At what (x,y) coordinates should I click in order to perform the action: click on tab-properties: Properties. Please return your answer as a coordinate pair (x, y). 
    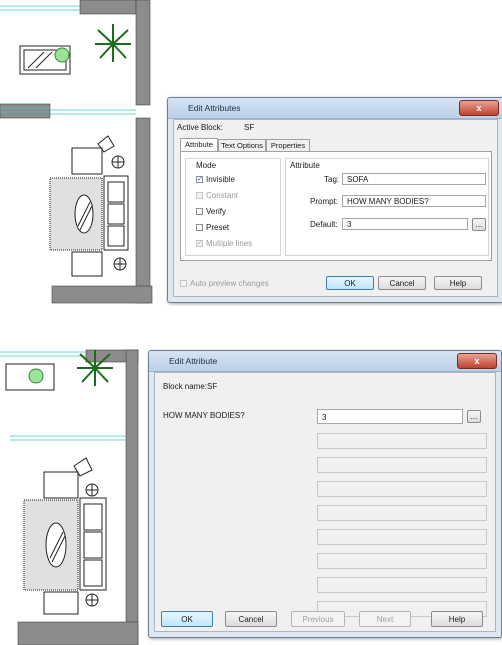
    Looking at the image, I should click on (288, 145).